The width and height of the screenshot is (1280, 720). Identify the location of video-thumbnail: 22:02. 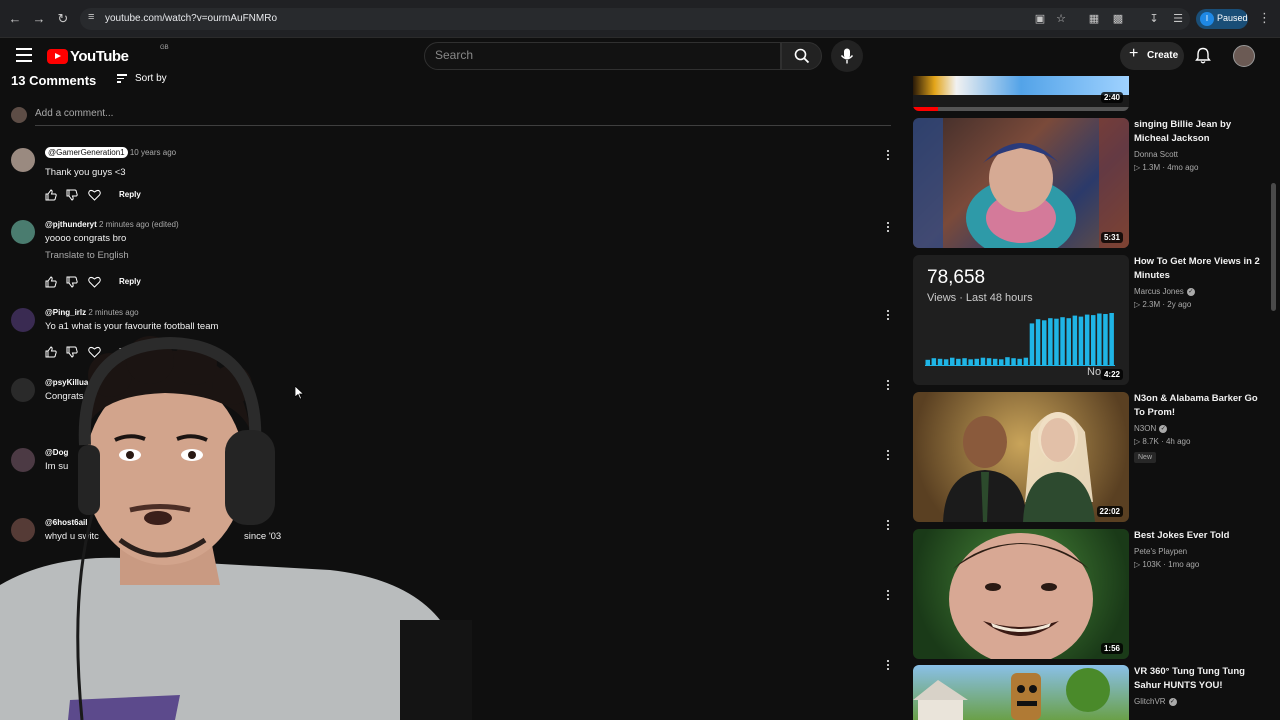
(1021, 457).